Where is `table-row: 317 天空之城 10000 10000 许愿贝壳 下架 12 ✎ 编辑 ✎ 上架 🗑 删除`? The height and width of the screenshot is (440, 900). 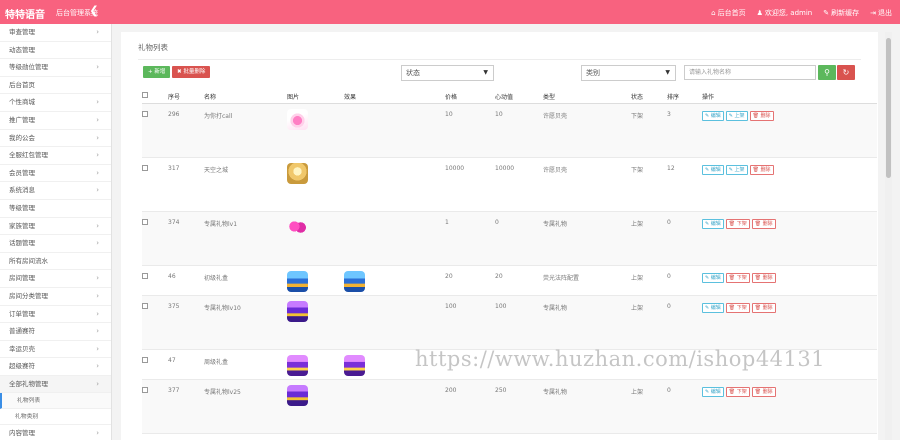
table-row: 317 天空之城 10000 10000 许愿贝壳 下架 12 ✎ 编辑 ✎ 上架 🗑 删除 is located at coordinates (509, 184).